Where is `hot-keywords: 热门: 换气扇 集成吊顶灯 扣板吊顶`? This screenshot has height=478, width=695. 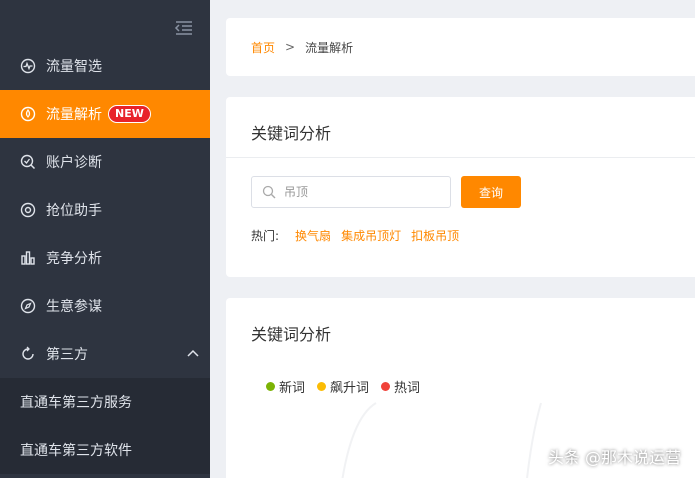
hot-keywords: 热门: 换气扇 集成吊顶灯 扣板吊顶 is located at coordinates (355, 235).